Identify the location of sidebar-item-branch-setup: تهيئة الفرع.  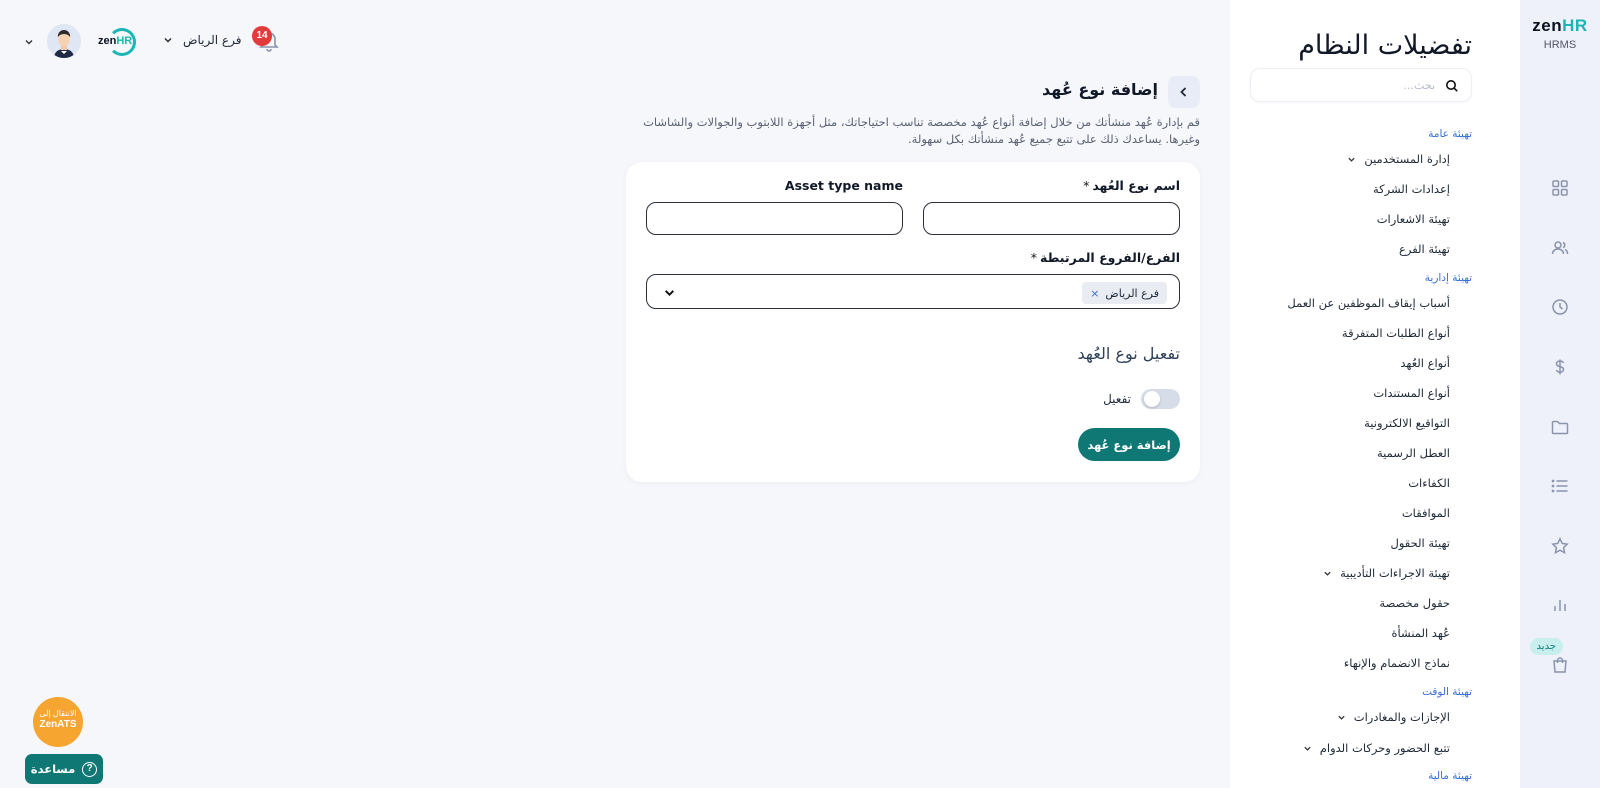
(1424, 249).